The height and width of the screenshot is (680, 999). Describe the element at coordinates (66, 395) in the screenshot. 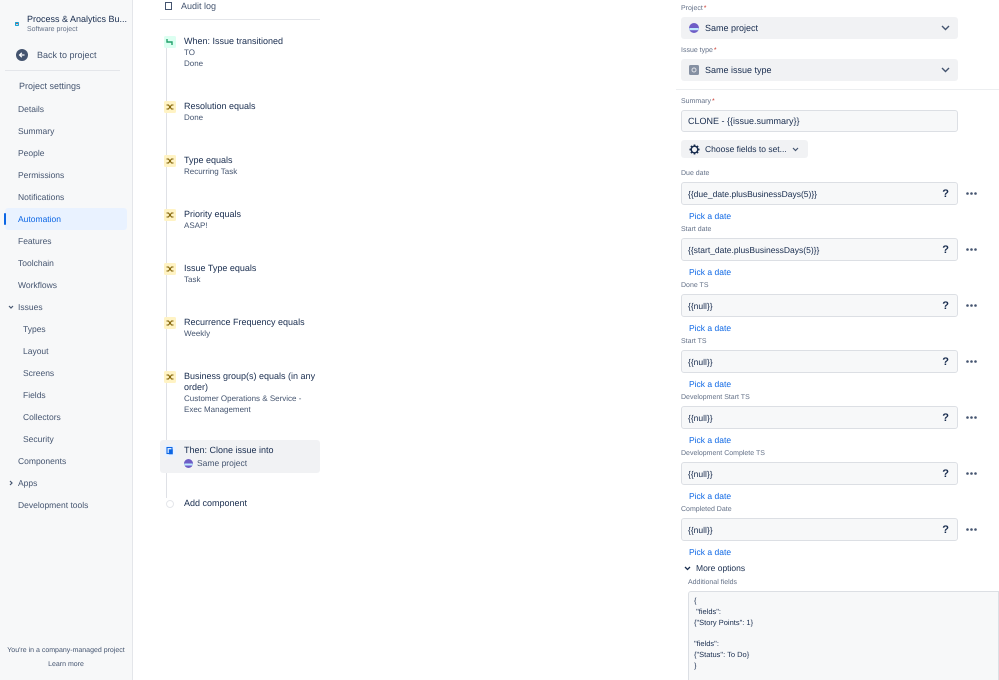

I see `nav-subitem: Fields` at that location.